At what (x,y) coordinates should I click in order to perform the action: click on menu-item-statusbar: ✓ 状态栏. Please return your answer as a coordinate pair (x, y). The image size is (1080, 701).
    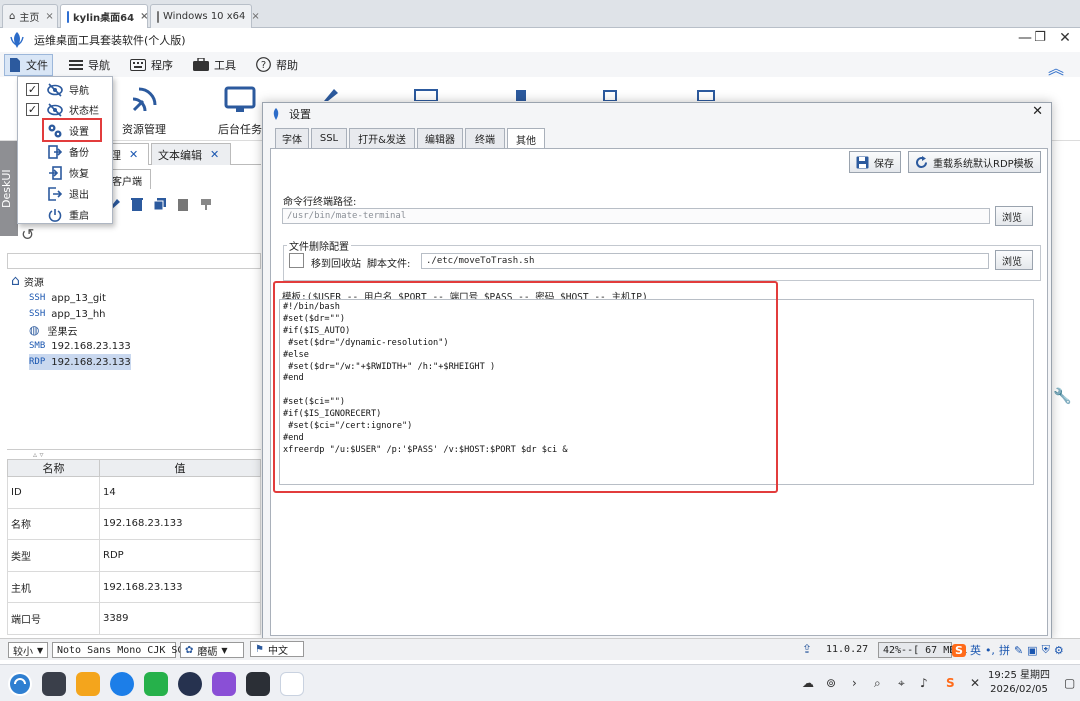
    Looking at the image, I should click on (65, 109).